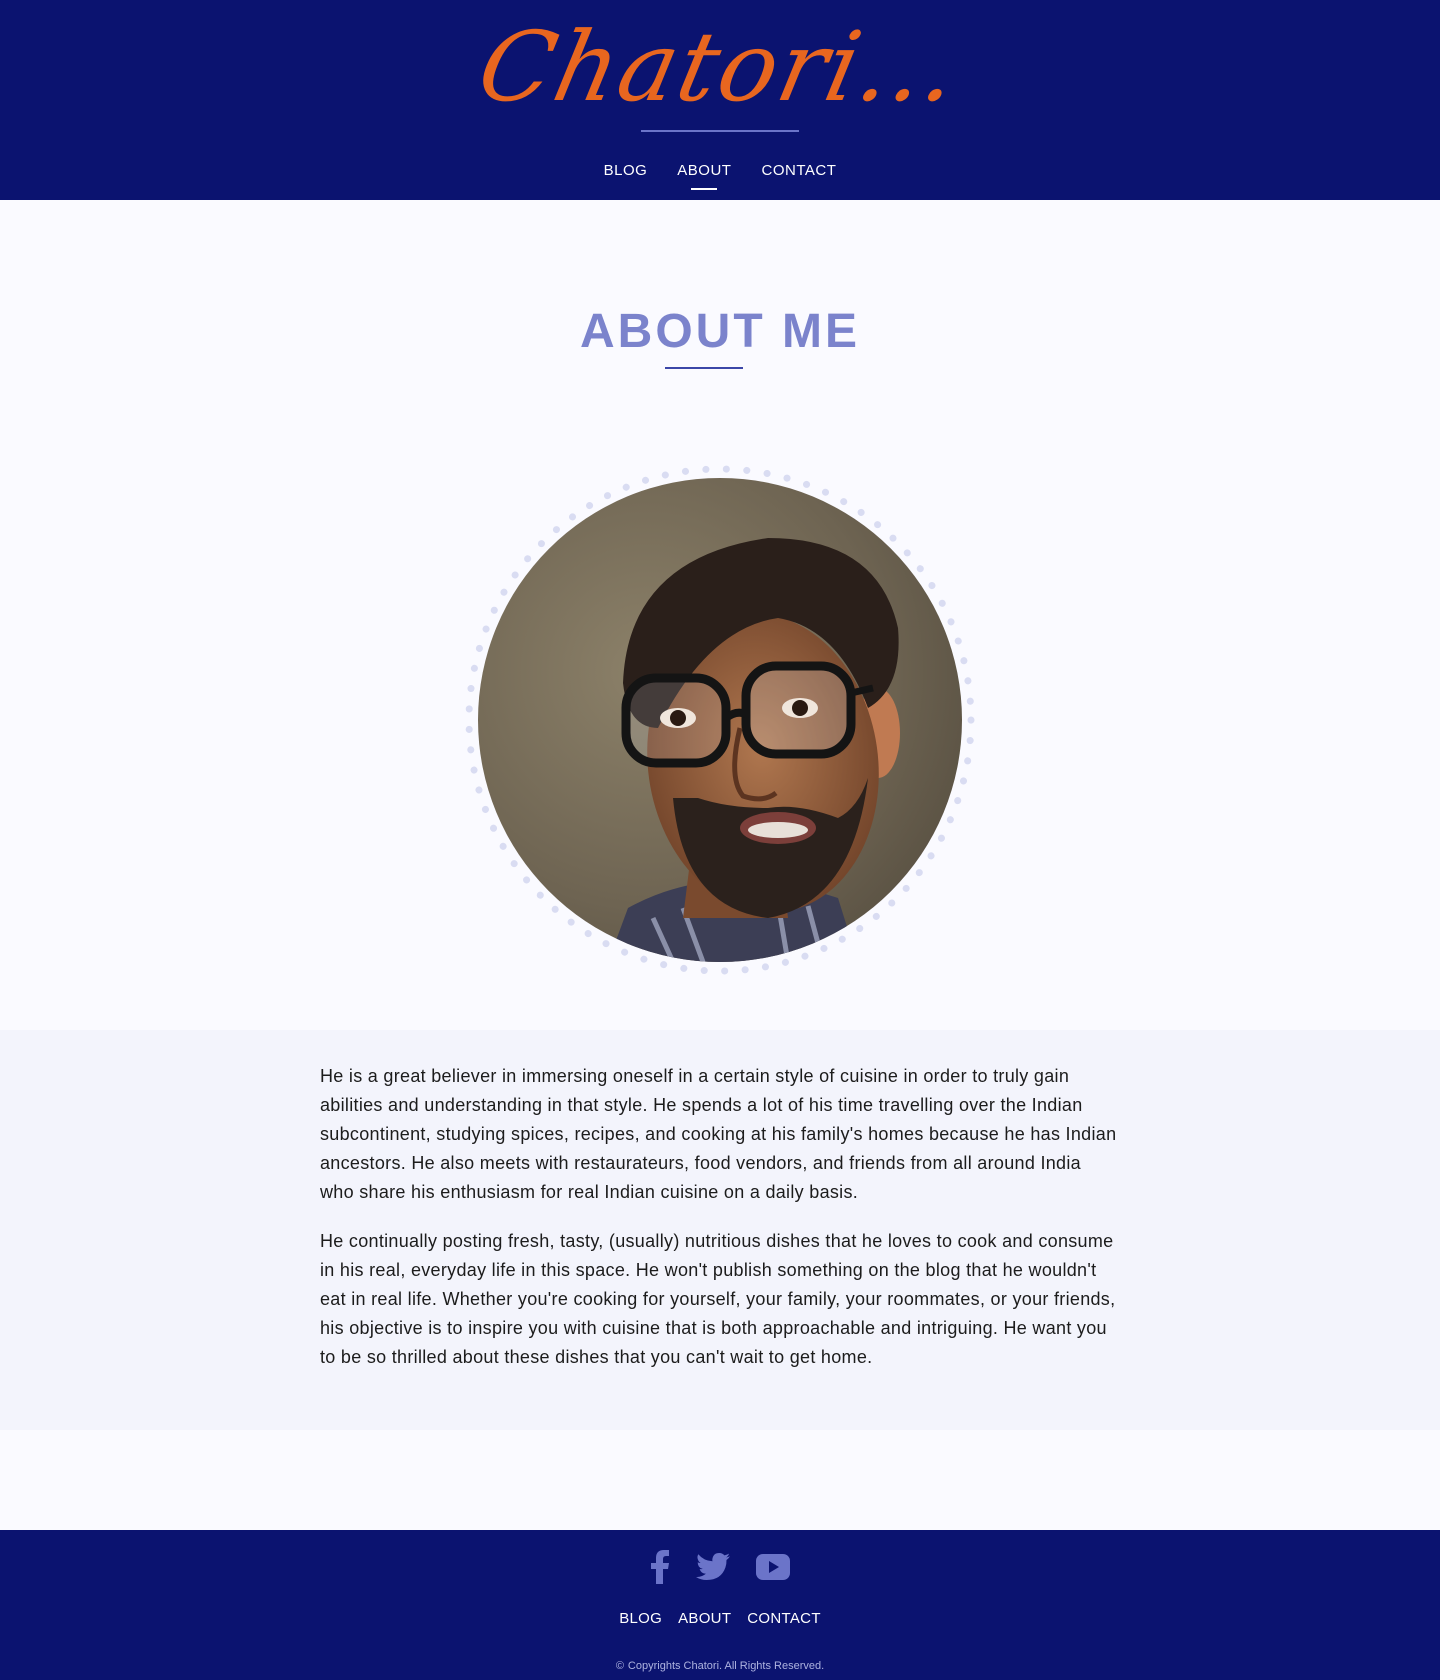  What do you see at coordinates (704, 368) in the screenshot?
I see `title-underline` at bounding box center [704, 368].